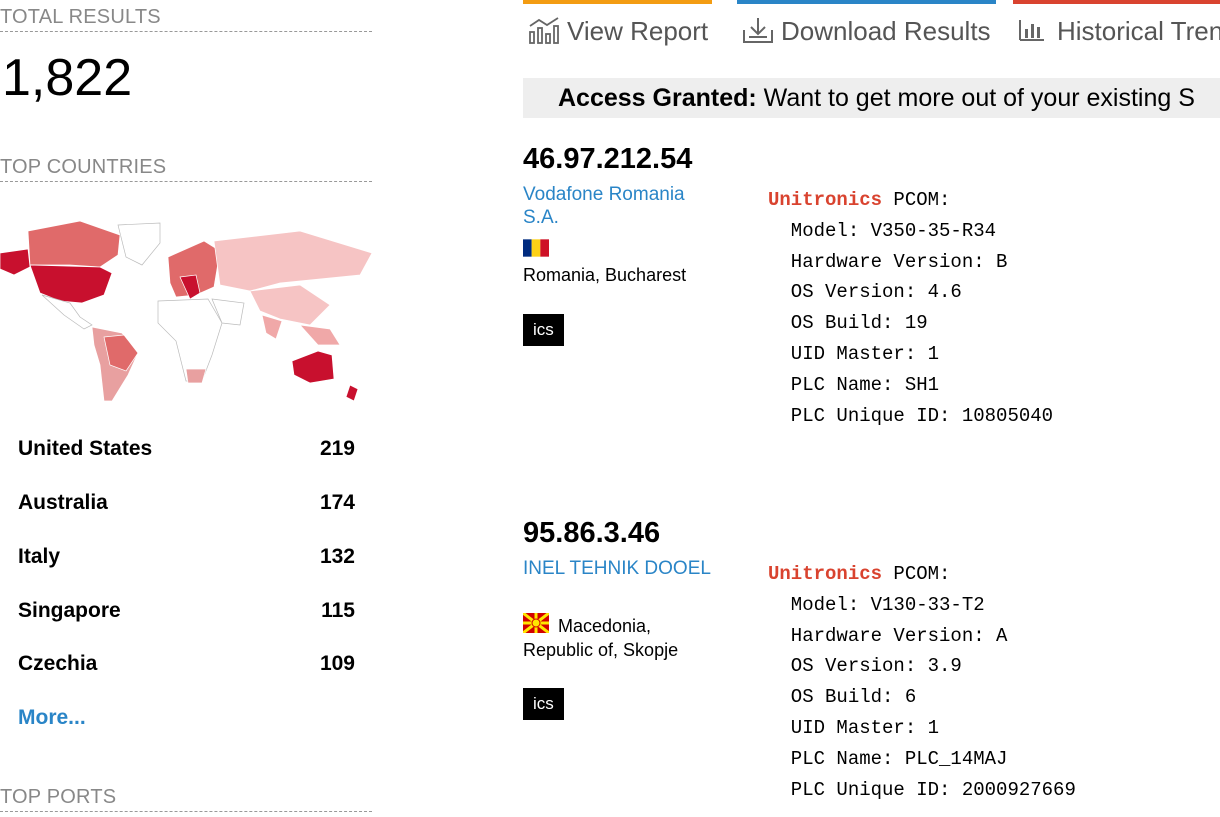 Image resolution: width=1220 pixels, height=817 pixels. Describe the element at coordinates (337, 502) in the screenshot. I see `country-count: 174` at that location.